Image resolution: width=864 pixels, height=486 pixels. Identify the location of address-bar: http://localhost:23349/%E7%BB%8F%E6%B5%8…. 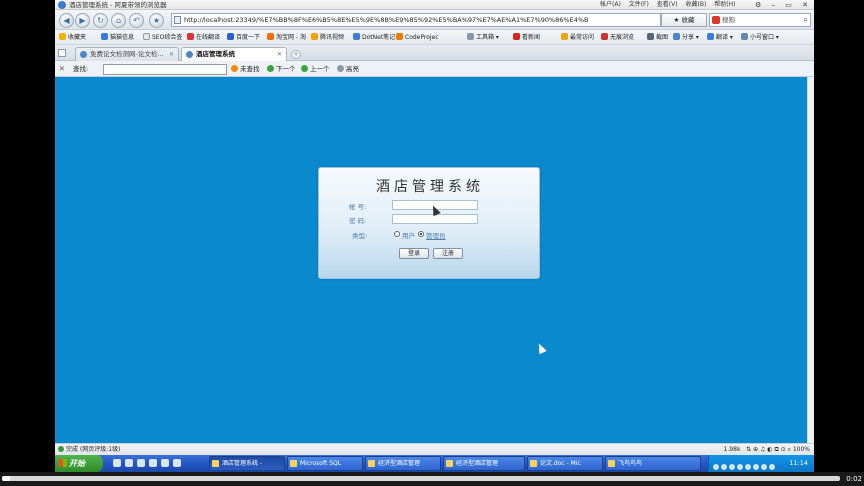
(416, 20).